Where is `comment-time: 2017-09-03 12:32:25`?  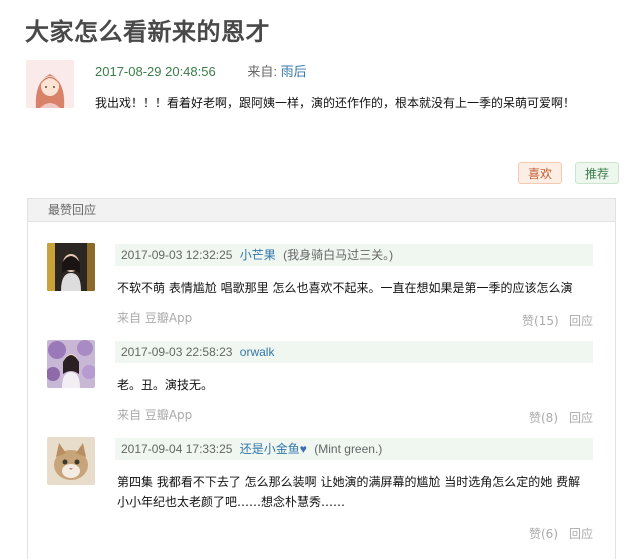
comment-time: 2017-09-03 12:32:25 is located at coordinates (177, 255).